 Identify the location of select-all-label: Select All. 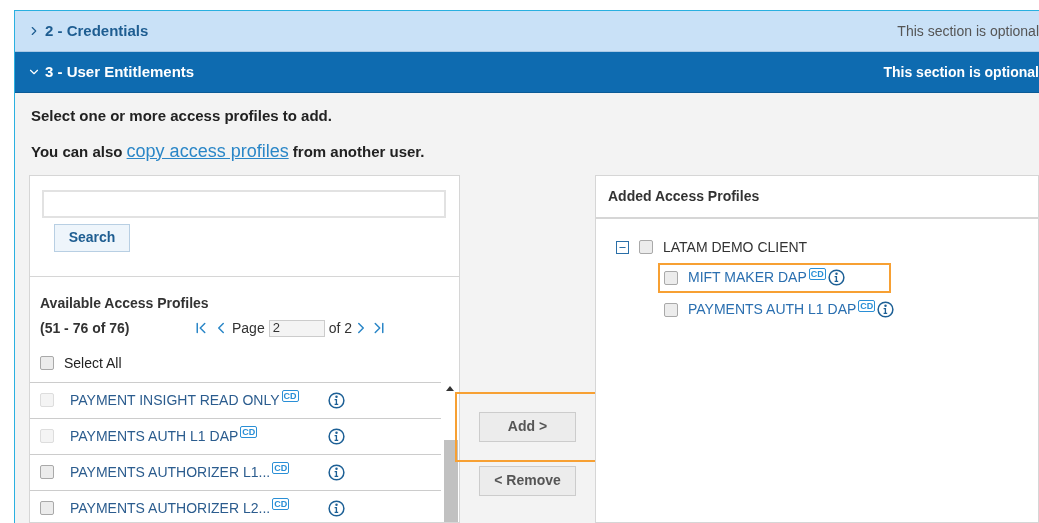
(93, 363).